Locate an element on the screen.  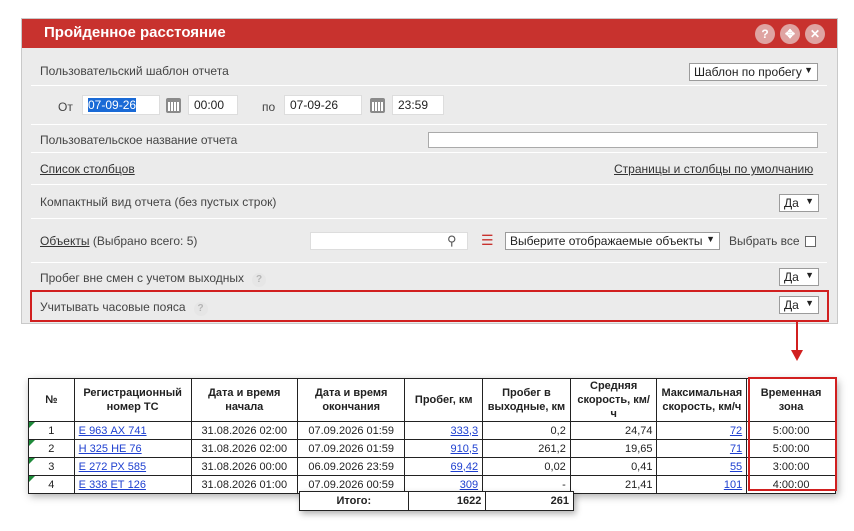
avg-speed-cell: 21,41 is located at coordinates (613, 484).